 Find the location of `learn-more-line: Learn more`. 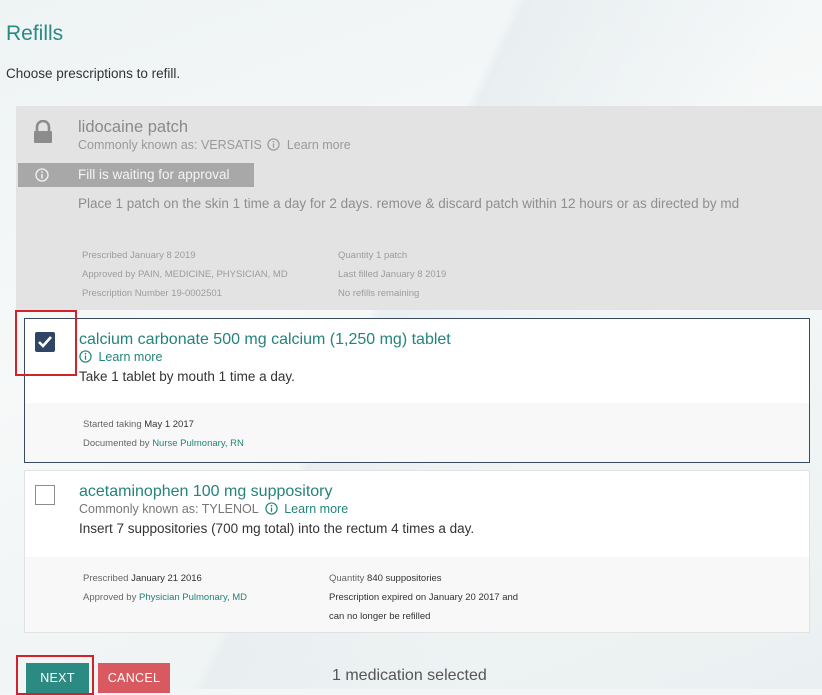

learn-more-line: Learn more is located at coordinates (120, 357).